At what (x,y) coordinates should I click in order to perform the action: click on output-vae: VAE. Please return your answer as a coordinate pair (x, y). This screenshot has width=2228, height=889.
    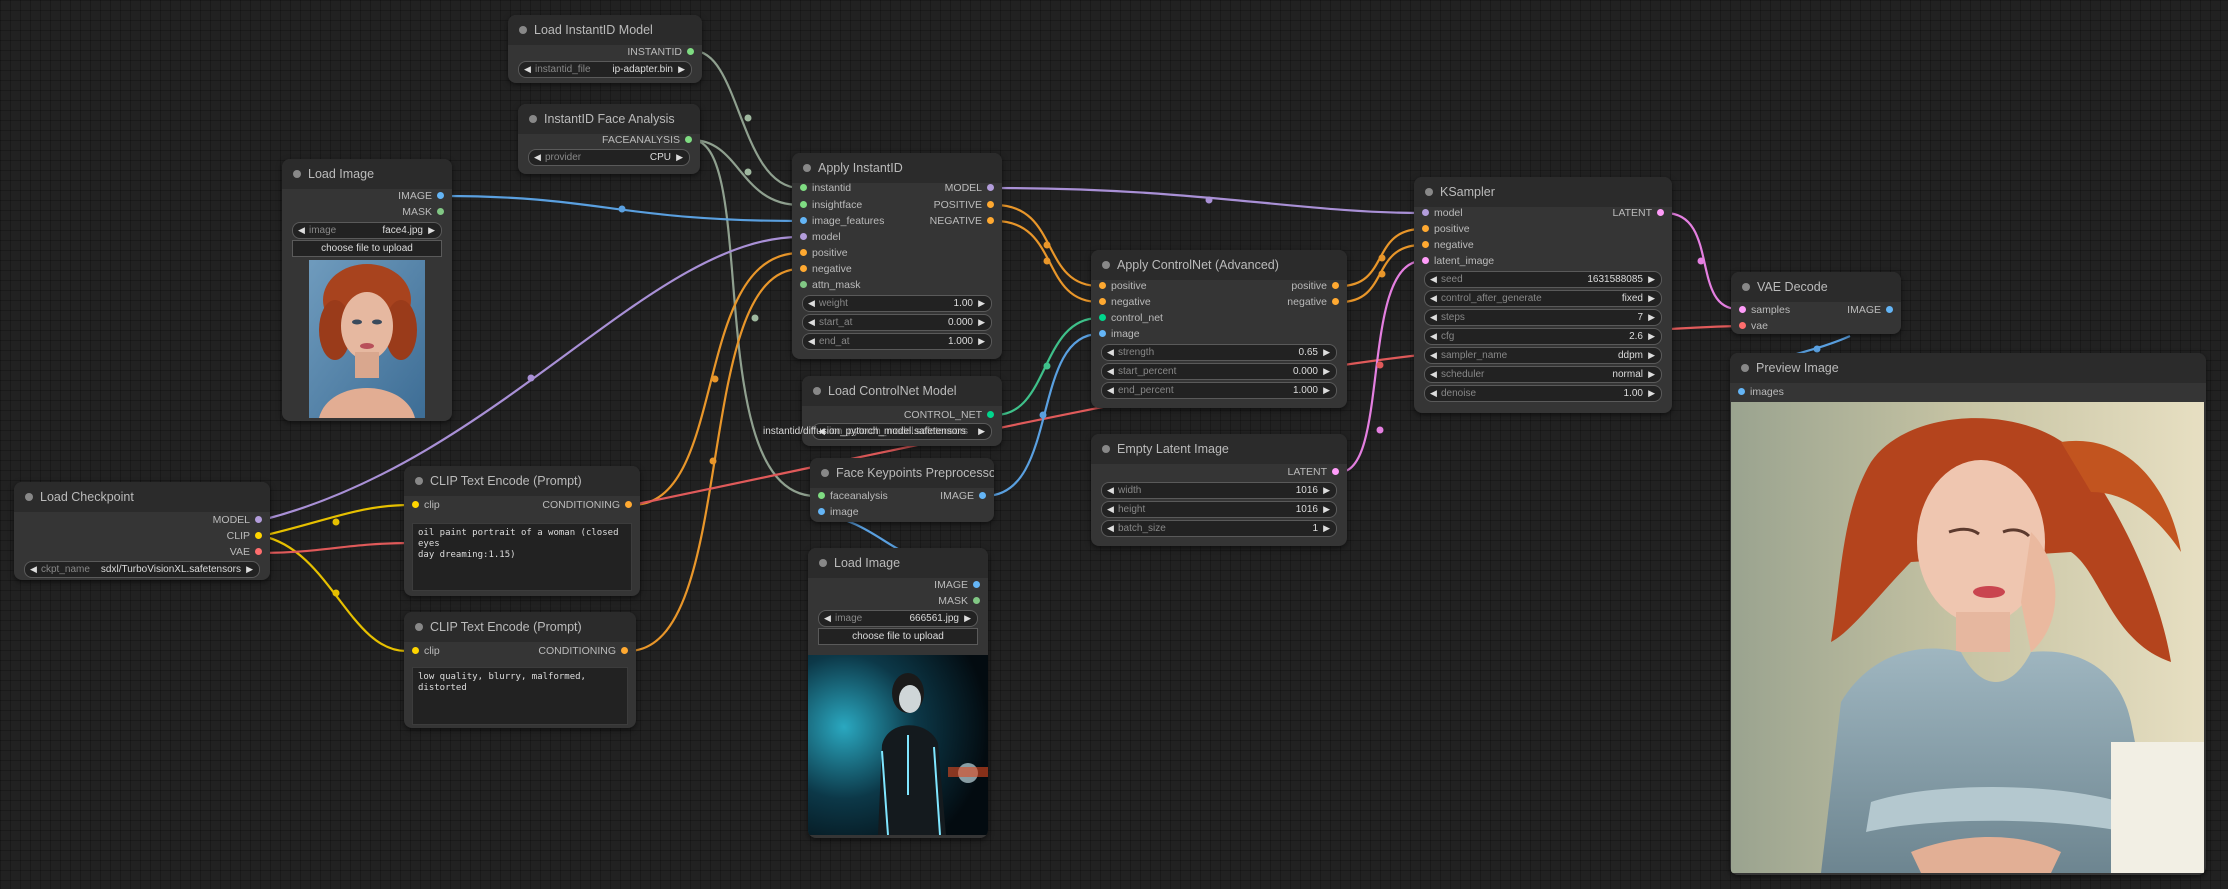
    Looking at the image, I should click on (246, 552).